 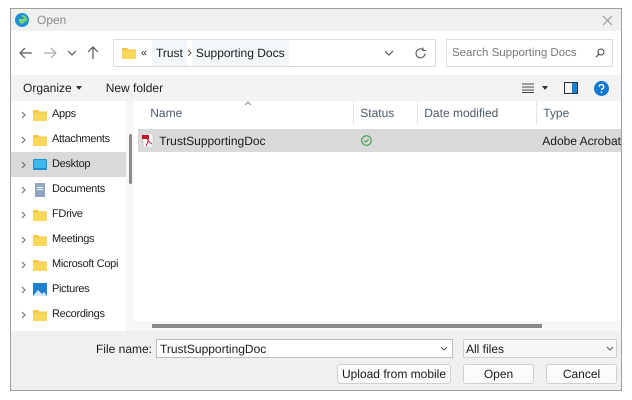 What do you see at coordinates (26, 53) in the screenshot?
I see `back-arrow-icon` at bounding box center [26, 53].